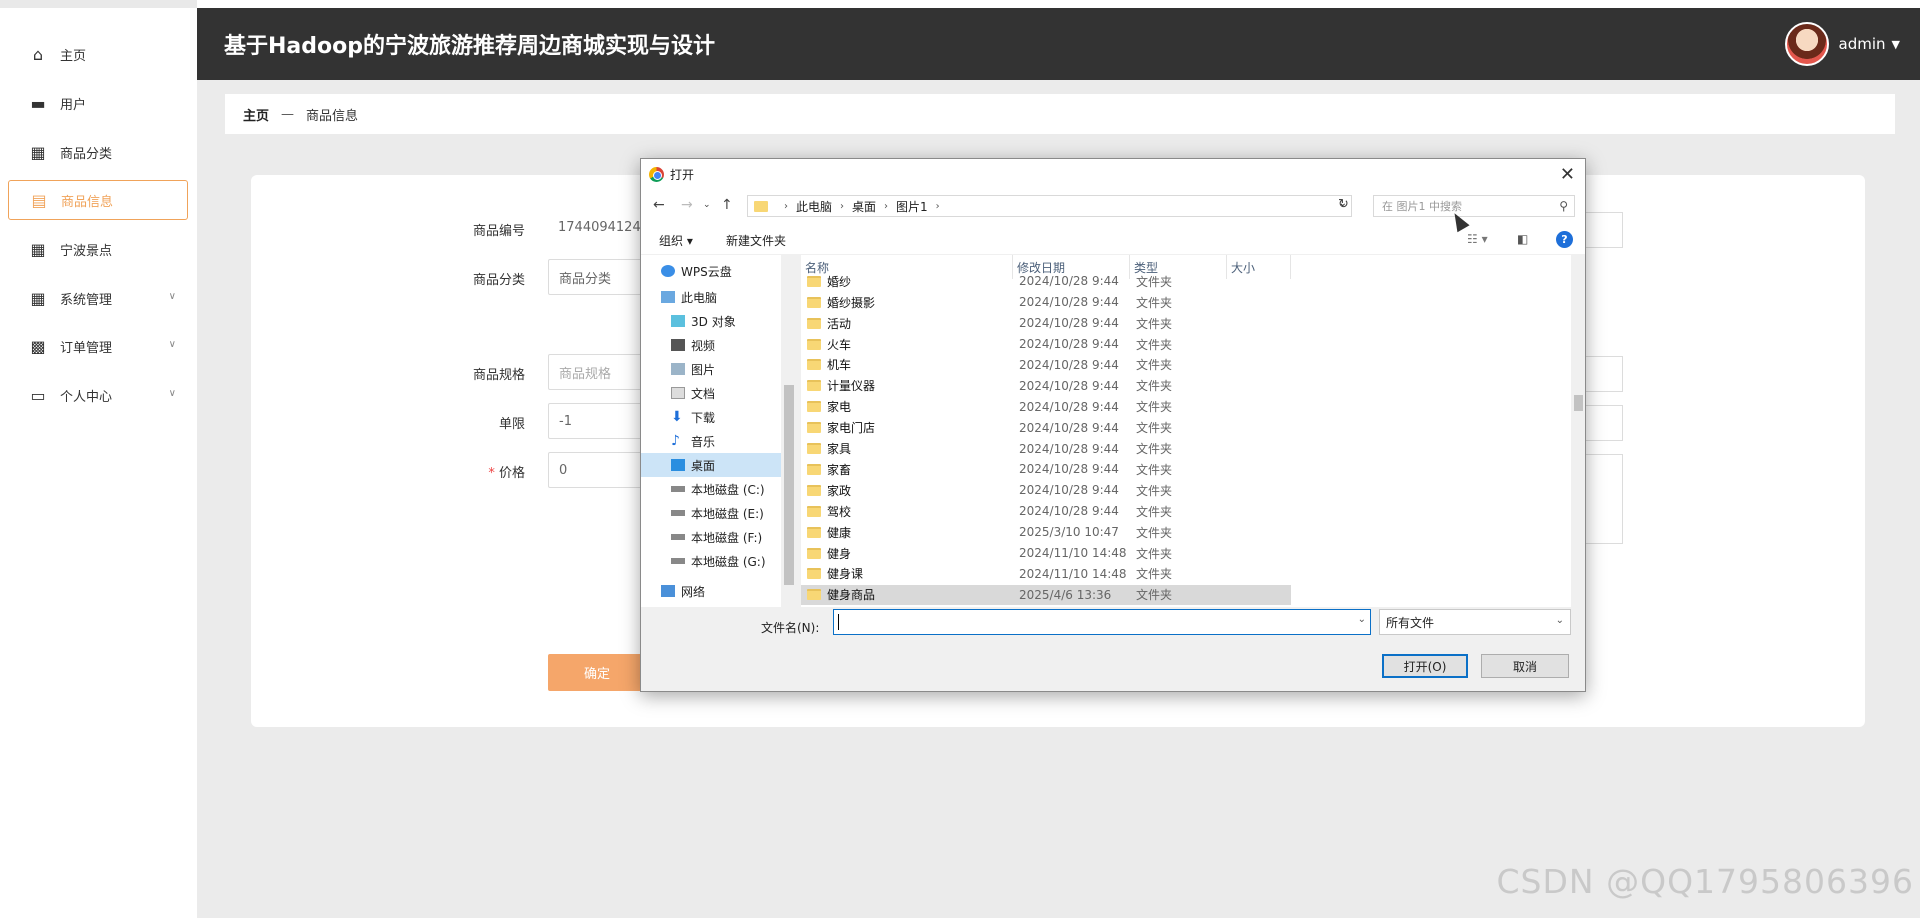 The image size is (1920, 918). Describe the element at coordinates (1046, 553) in the screenshot. I see `file-row: 健身 2024/11/10 14:48 文件夹` at that location.